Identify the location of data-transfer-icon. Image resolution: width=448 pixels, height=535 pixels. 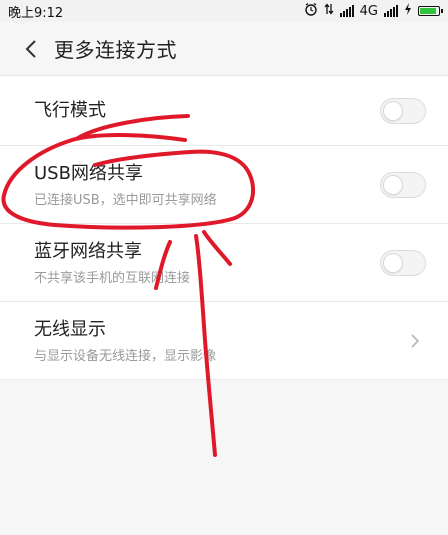
(329, 11).